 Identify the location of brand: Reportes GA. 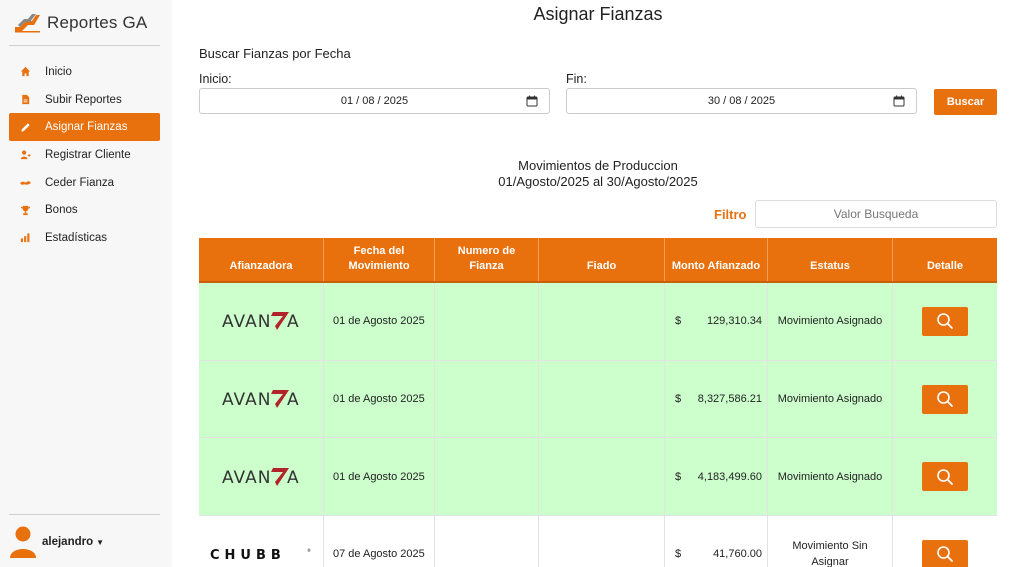
(80, 23).